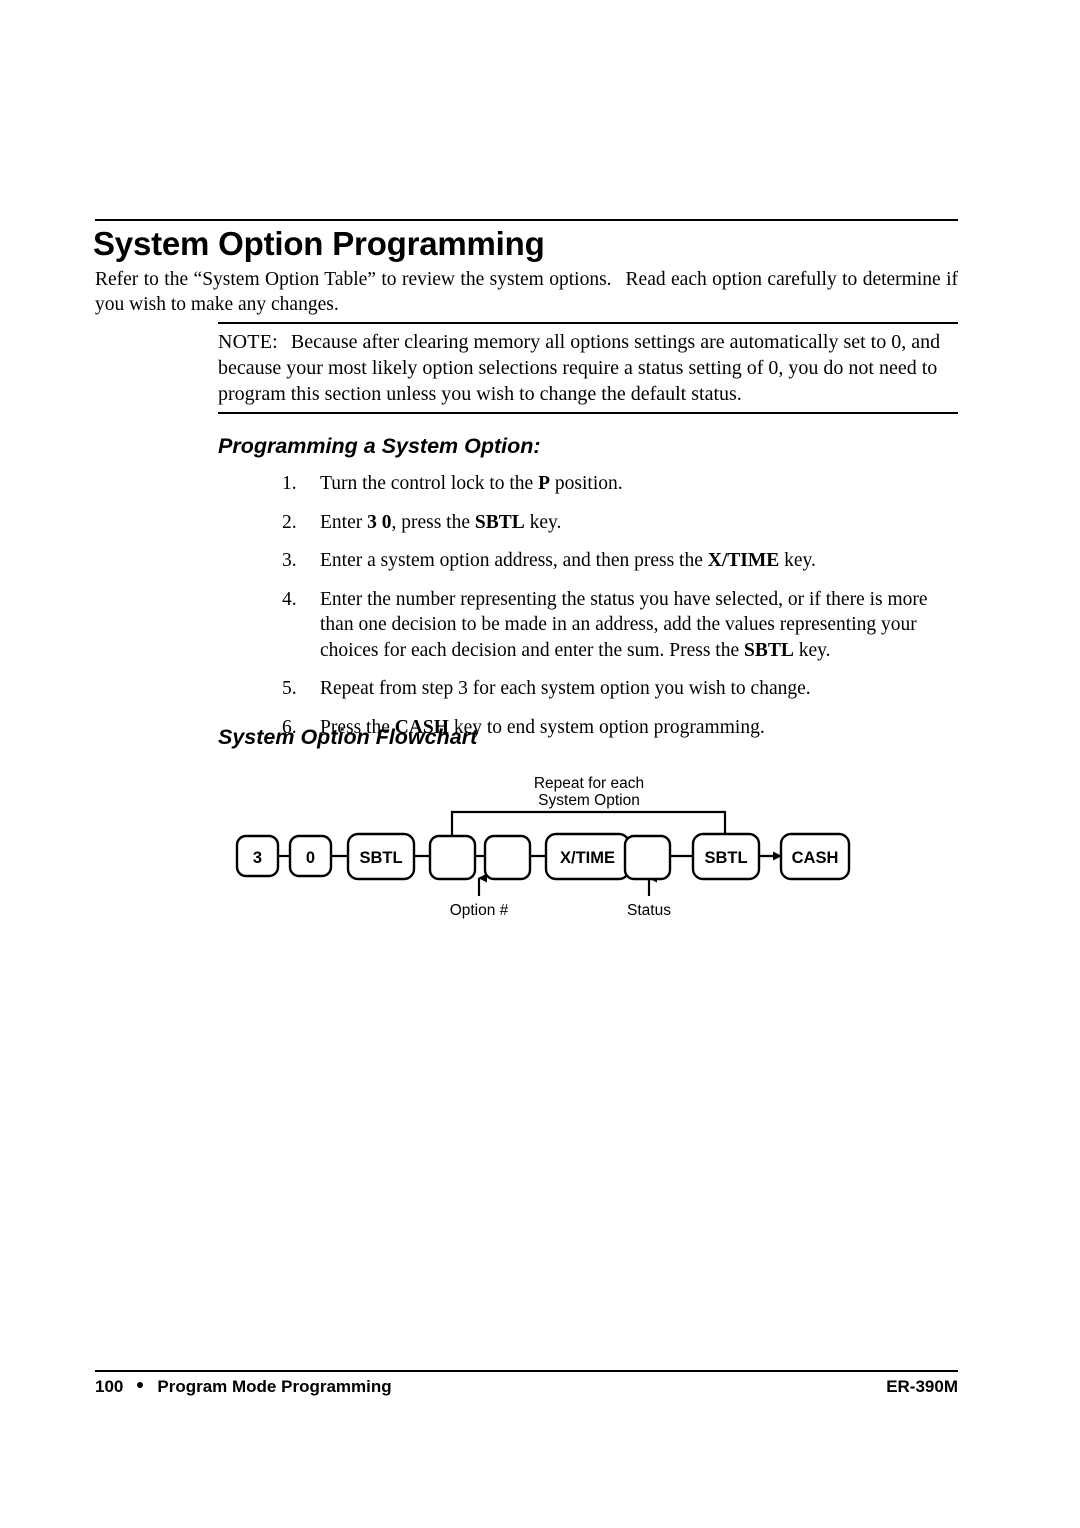 This screenshot has height=1528, width=1080. Describe the element at coordinates (289, 522) in the screenshot. I see `step-number: 2.` at that location.